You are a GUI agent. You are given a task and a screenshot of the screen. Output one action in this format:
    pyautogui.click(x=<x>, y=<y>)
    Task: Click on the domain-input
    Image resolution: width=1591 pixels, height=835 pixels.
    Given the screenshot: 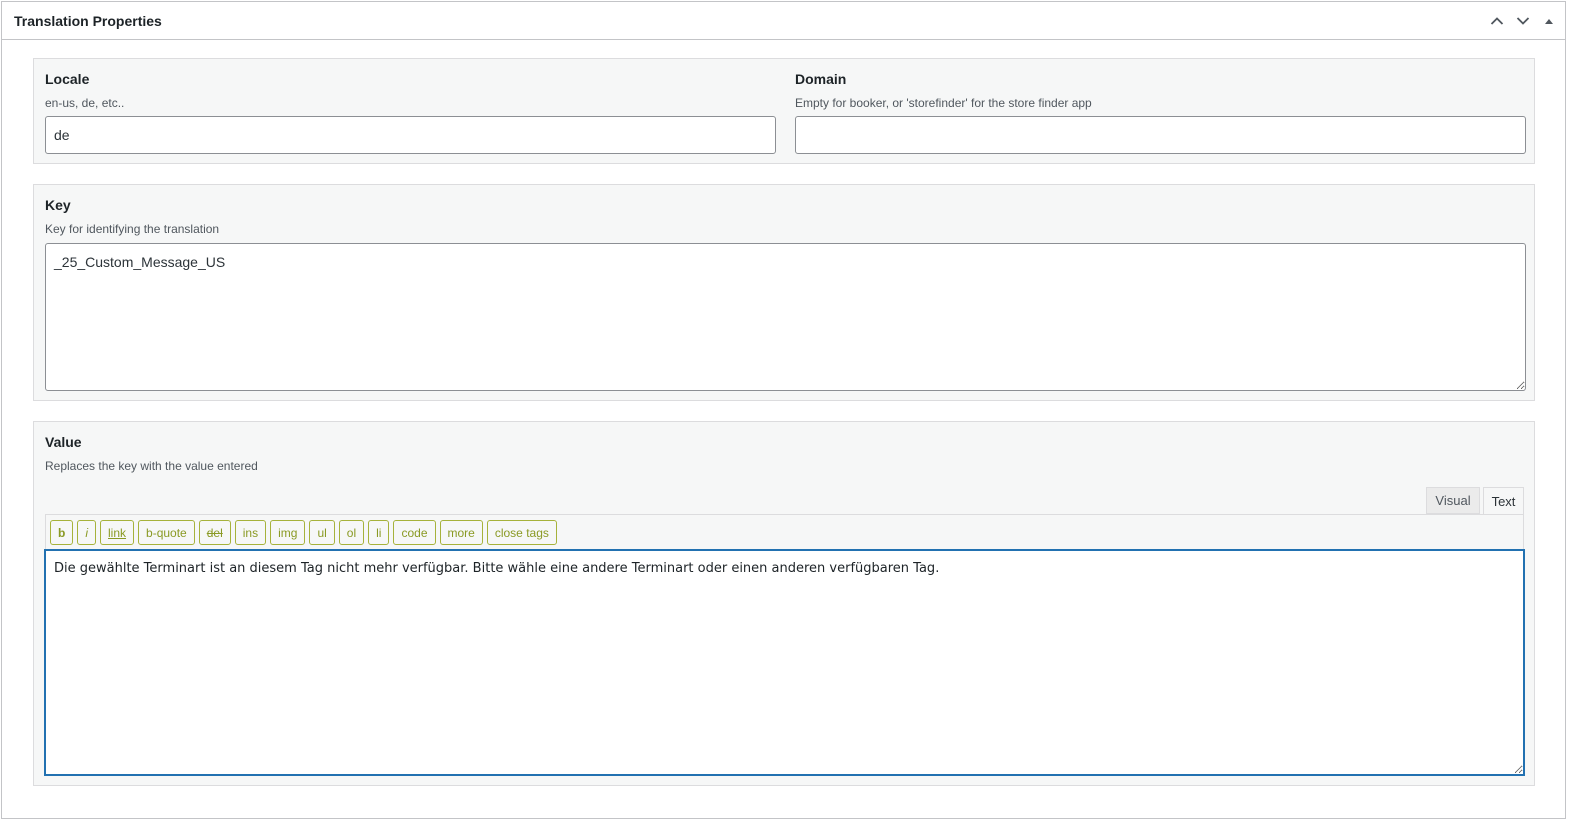 What is the action you would take?
    pyautogui.click(x=1160, y=135)
    